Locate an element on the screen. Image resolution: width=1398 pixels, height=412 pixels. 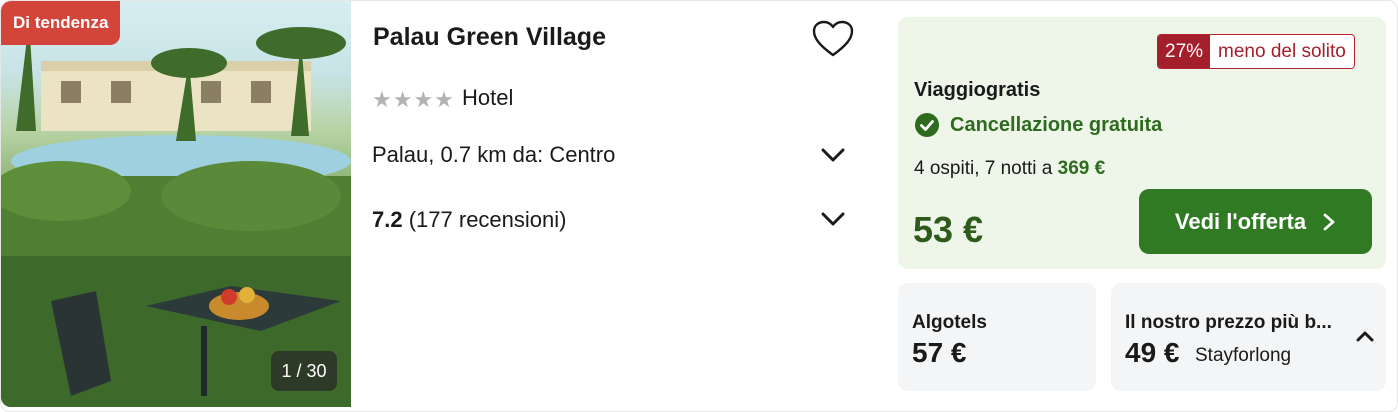
review-rating: 7.2 (177 recensioni) is located at coordinates (469, 220).